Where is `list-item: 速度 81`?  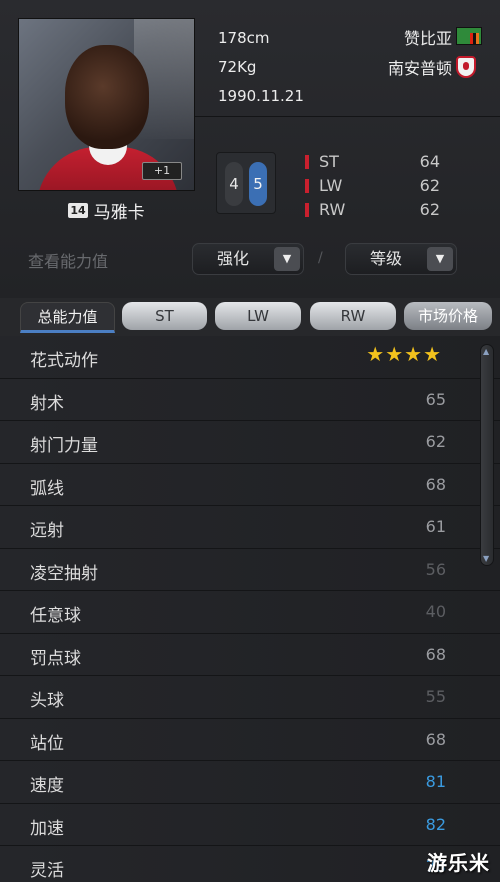
list-item: 速度 81 is located at coordinates (250, 782).